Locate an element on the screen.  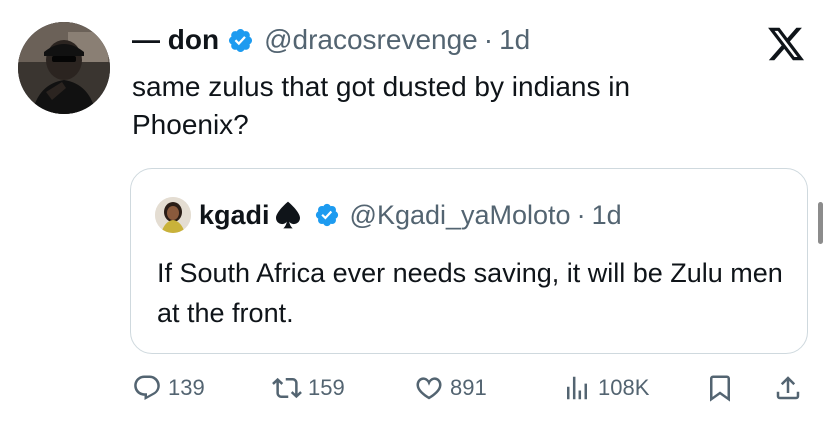
quoted-author-avatar is located at coordinates (173, 215).